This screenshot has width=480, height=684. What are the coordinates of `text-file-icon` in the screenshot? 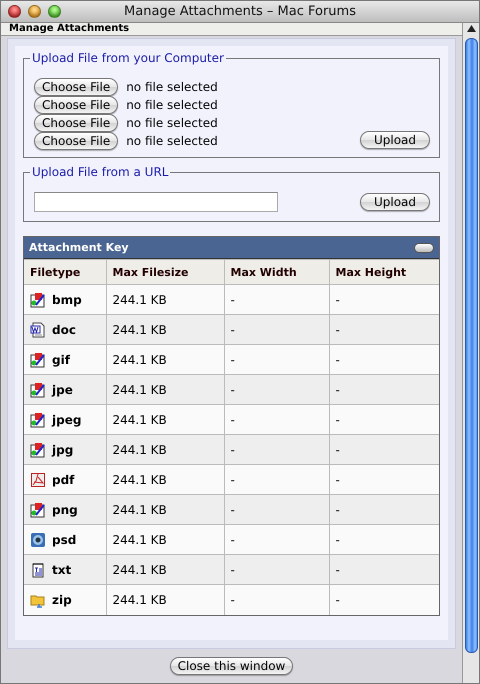 It's located at (38, 570).